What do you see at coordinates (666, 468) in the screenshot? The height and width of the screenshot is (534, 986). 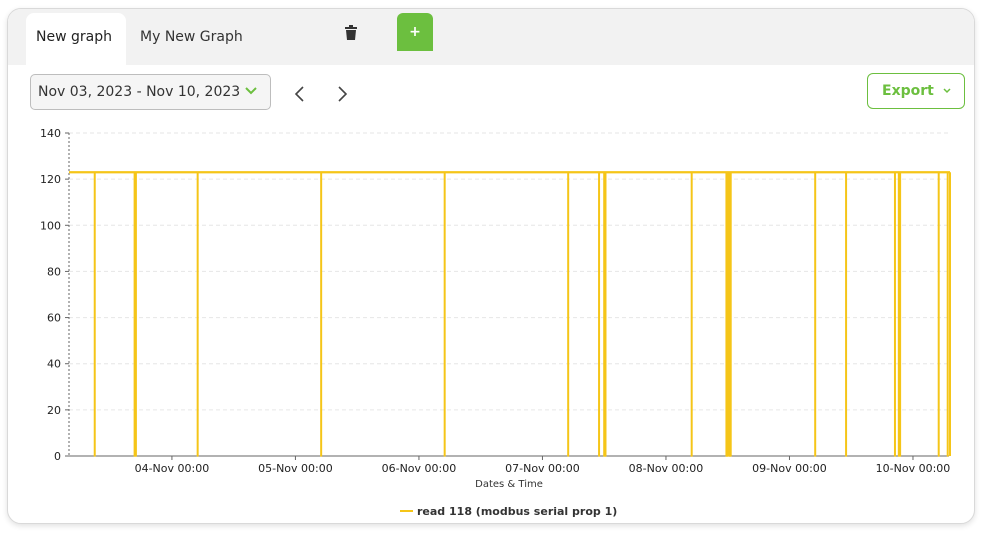 I see `x-tick-label: 08-Nov 00:00` at bounding box center [666, 468].